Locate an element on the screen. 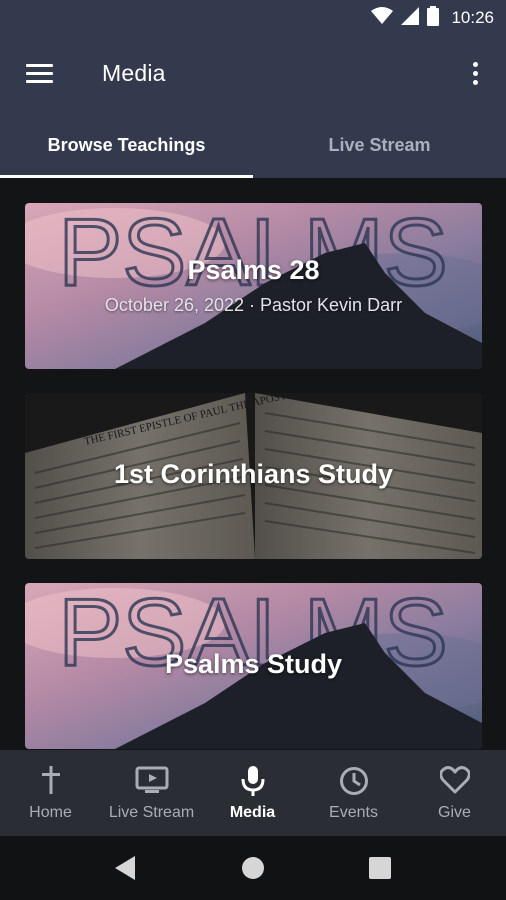 This screenshot has width=506, height=900. card-title: Psalms Study is located at coordinates (253, 664).